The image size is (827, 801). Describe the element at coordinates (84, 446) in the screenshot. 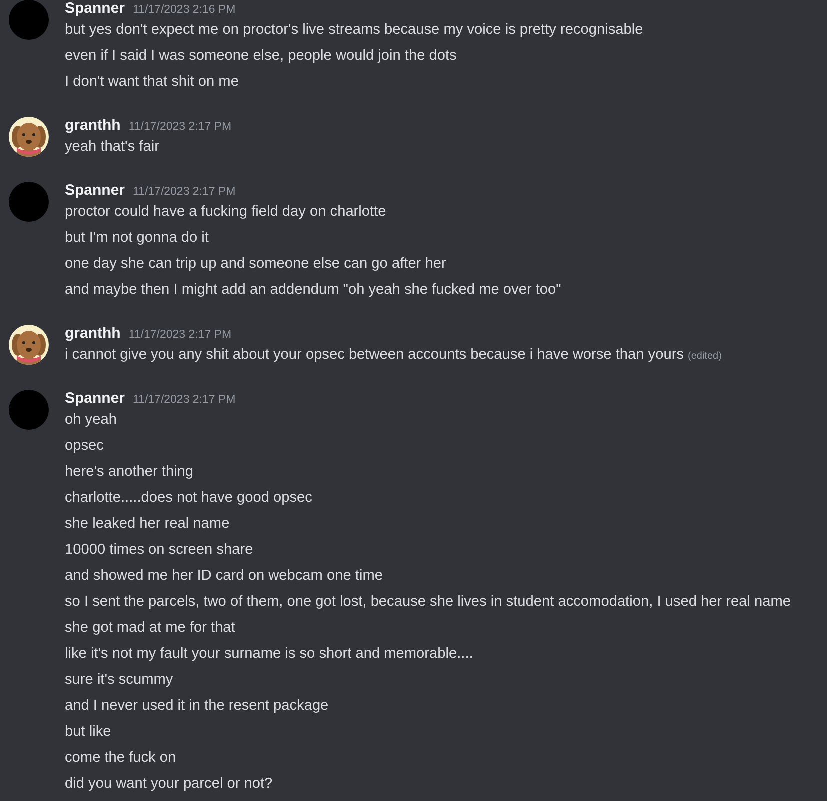

I see `message-text: opsec` at that location.